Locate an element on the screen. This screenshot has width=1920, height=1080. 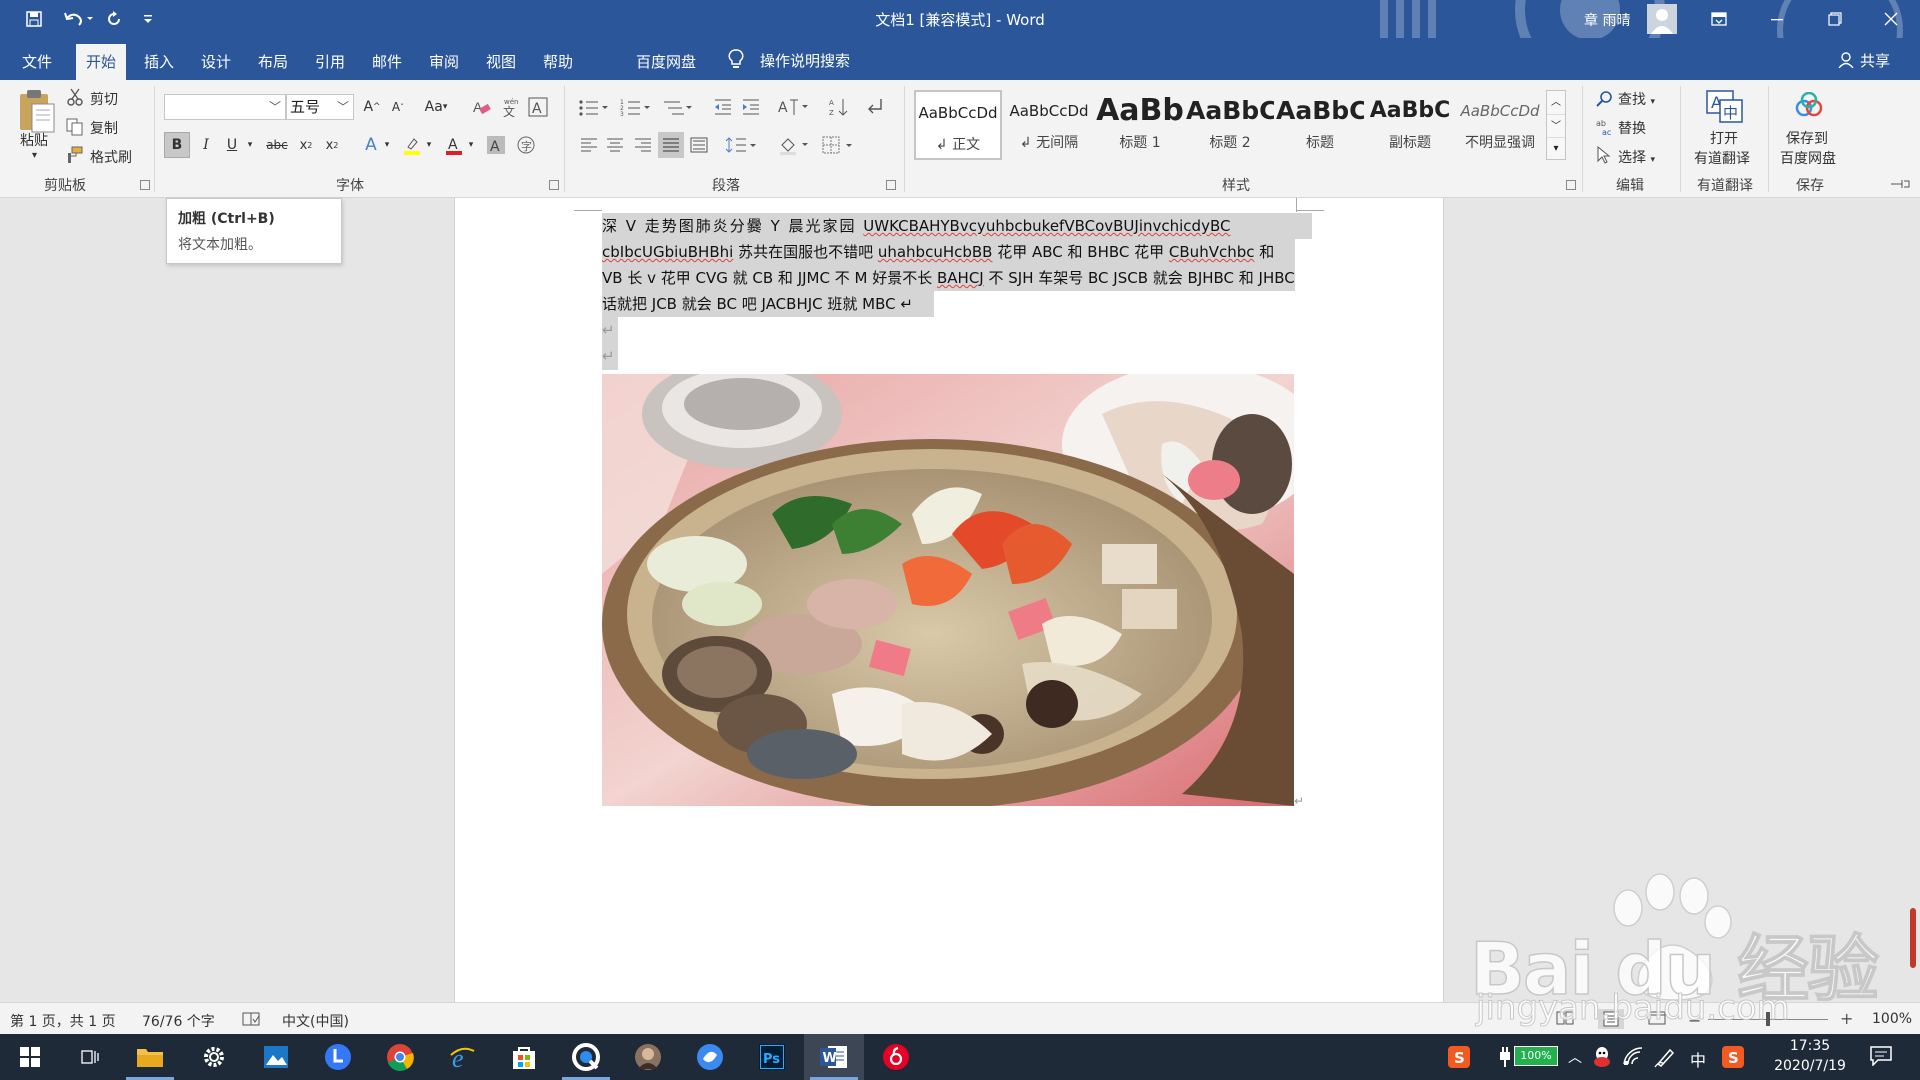
network-icon is located at coordinates (1633, 1056).